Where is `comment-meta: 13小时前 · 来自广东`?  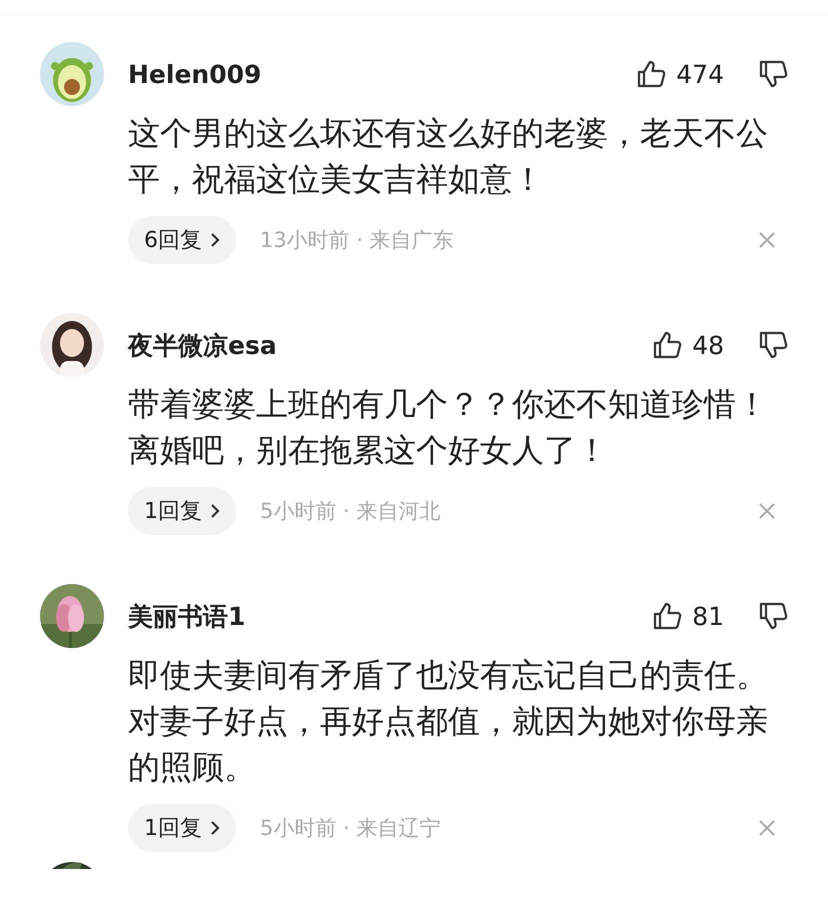 comment-meta: 13小时前 · 来自广东 is located at coordinates (357, 240).